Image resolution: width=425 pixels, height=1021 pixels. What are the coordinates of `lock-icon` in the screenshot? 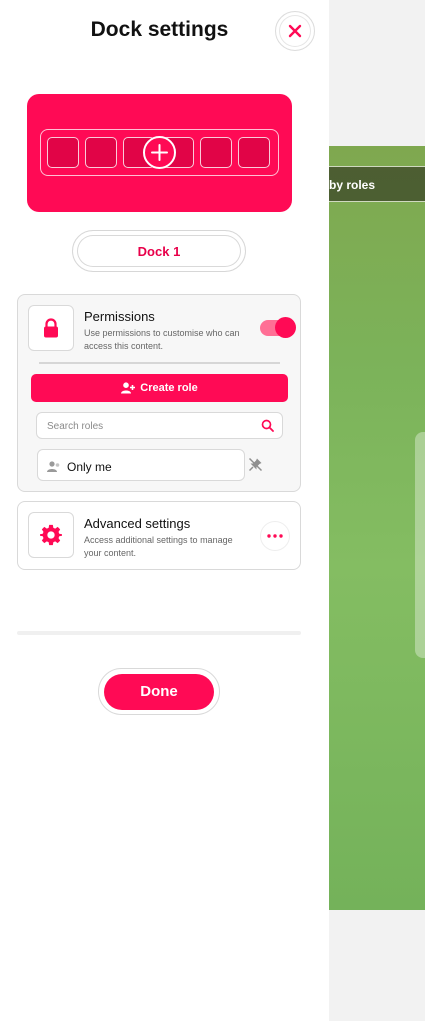 It's located at (51, 328).